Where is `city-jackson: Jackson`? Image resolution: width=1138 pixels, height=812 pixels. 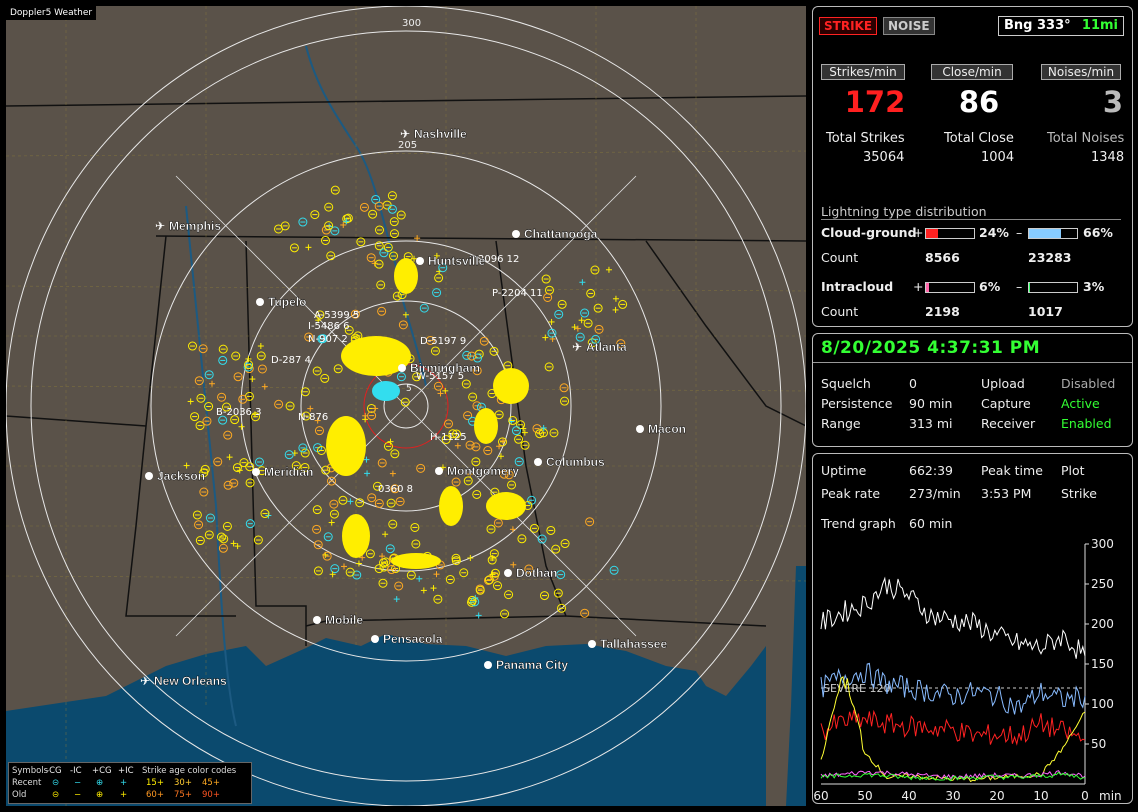 city-jackson: Jackson is located at coordinates (175, 476).